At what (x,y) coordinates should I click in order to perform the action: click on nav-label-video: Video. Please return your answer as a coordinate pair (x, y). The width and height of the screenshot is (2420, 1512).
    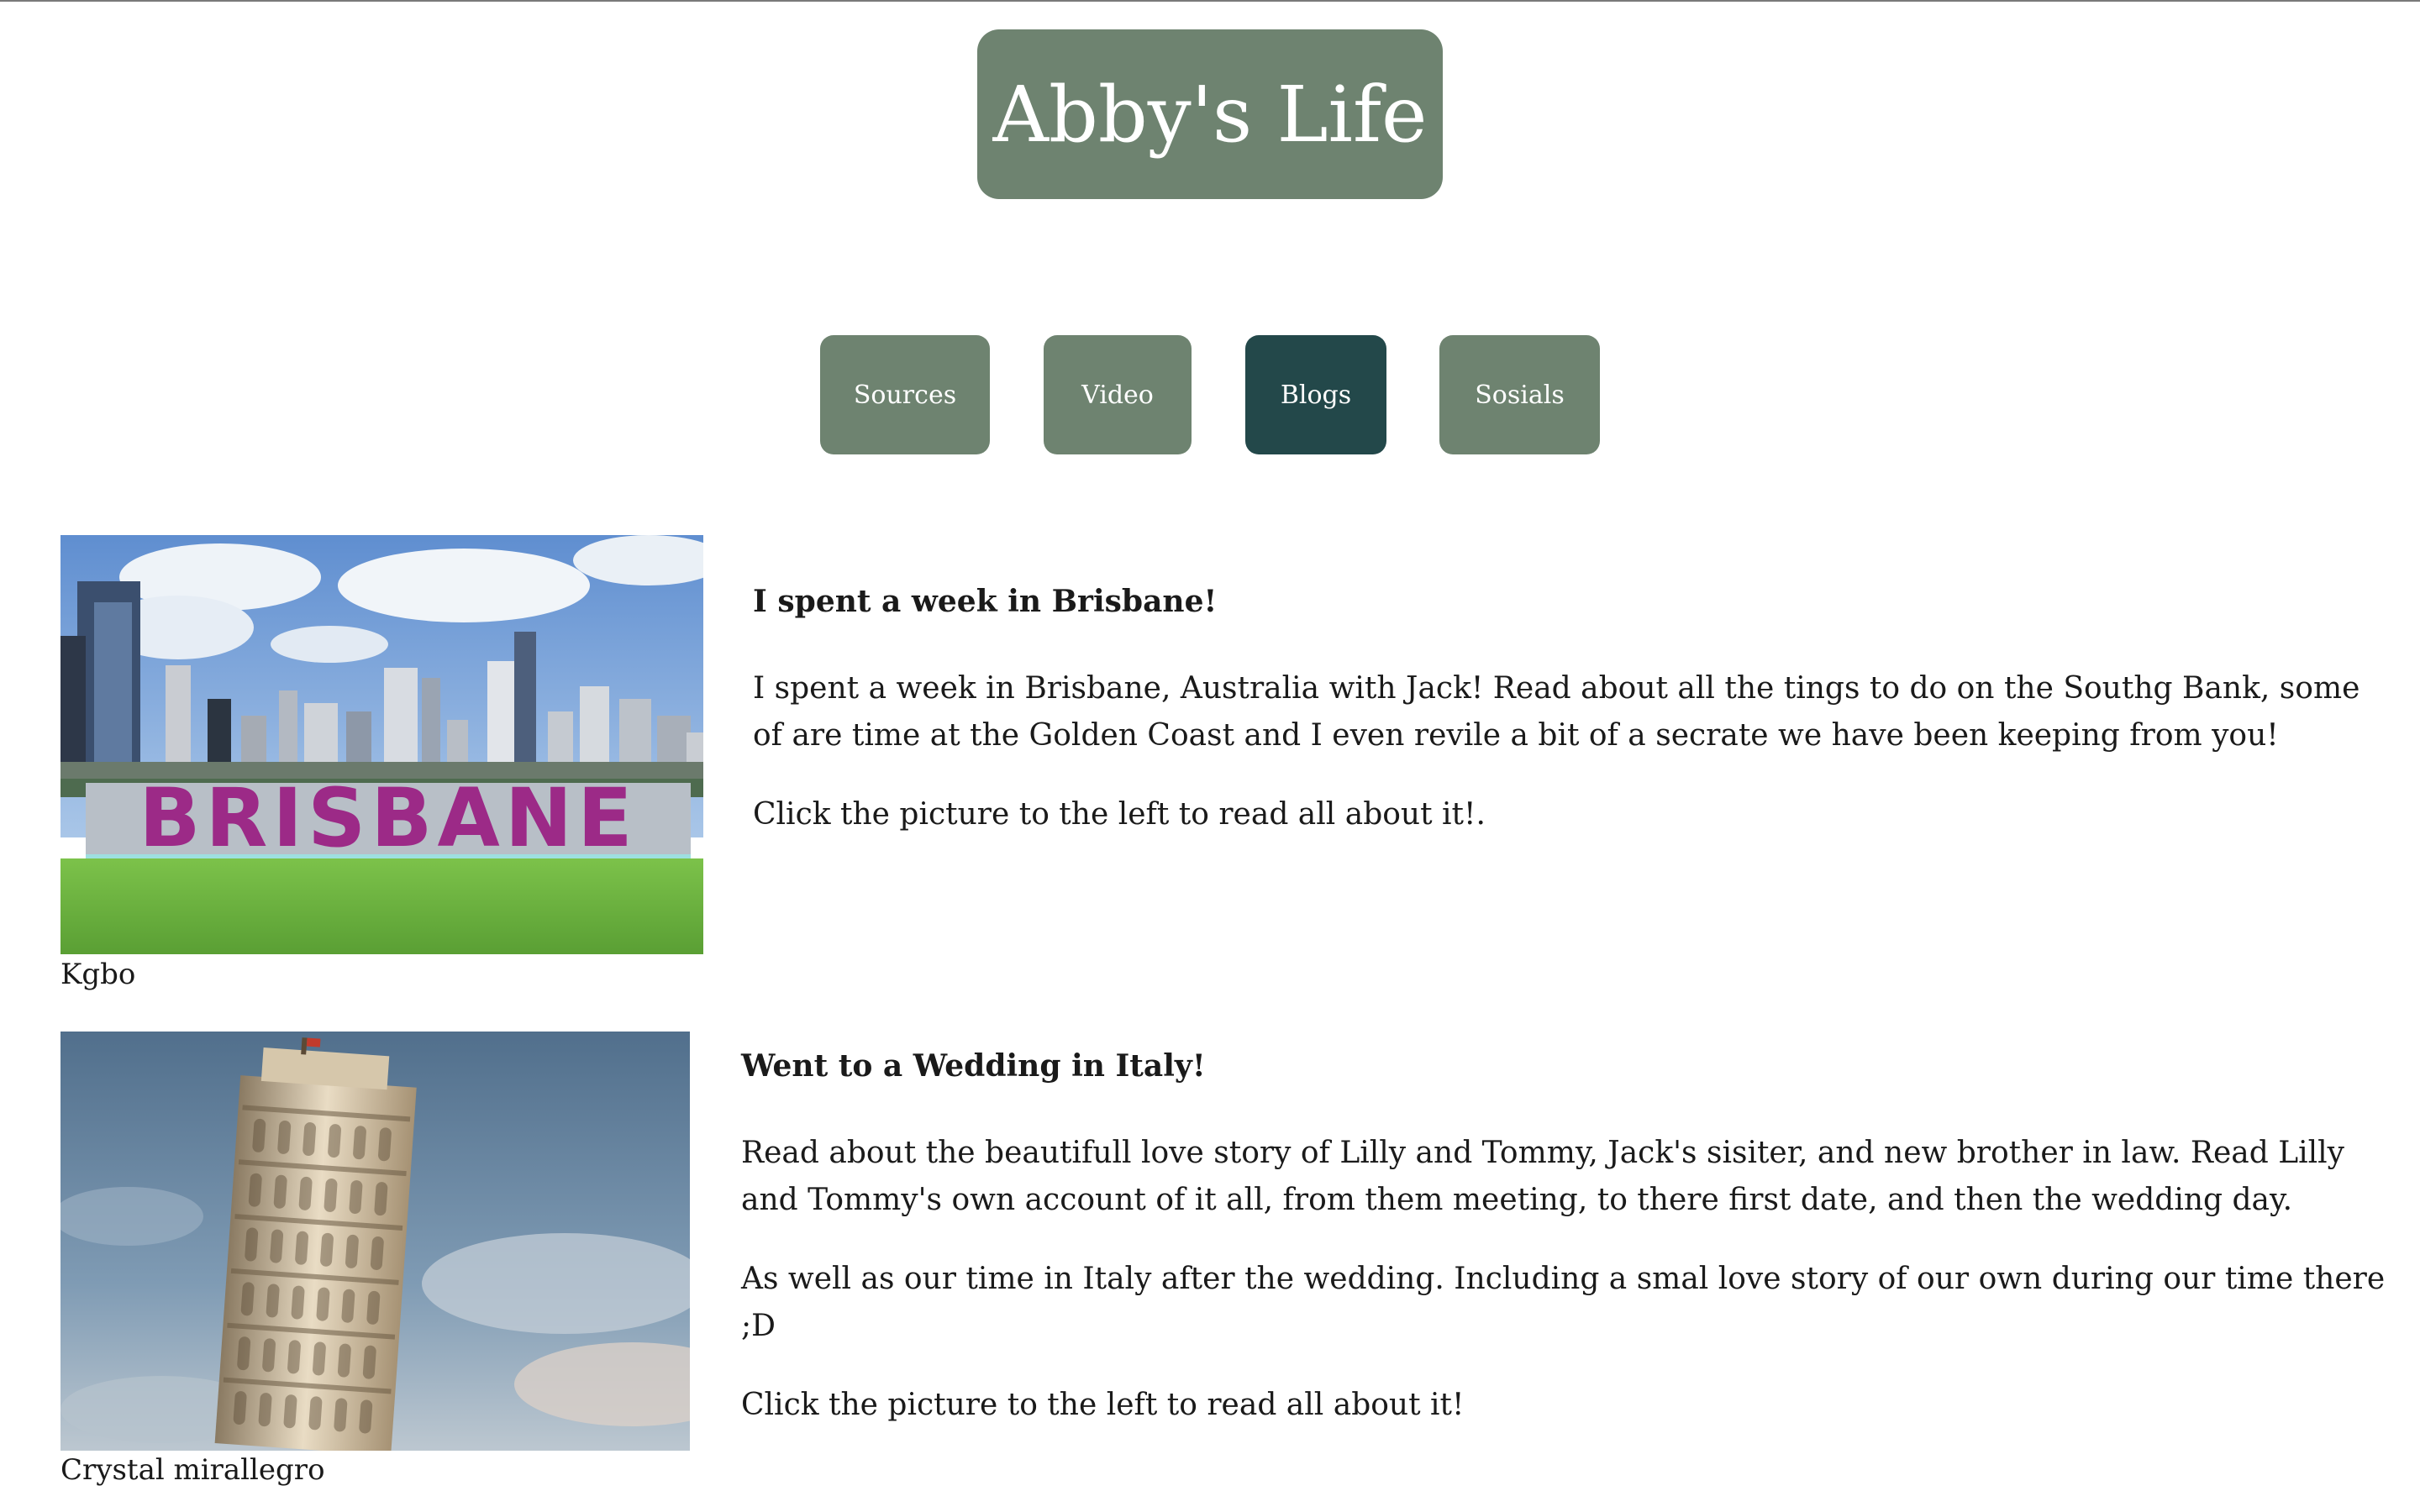
    Looking at the image, I should click on (1117, 395).